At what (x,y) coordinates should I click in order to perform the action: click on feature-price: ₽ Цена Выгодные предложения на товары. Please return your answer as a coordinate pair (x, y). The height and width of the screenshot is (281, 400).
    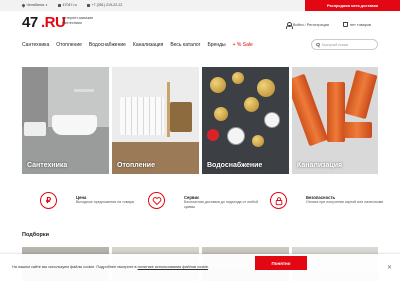
    Looking at the image, I should click on (100, 204).